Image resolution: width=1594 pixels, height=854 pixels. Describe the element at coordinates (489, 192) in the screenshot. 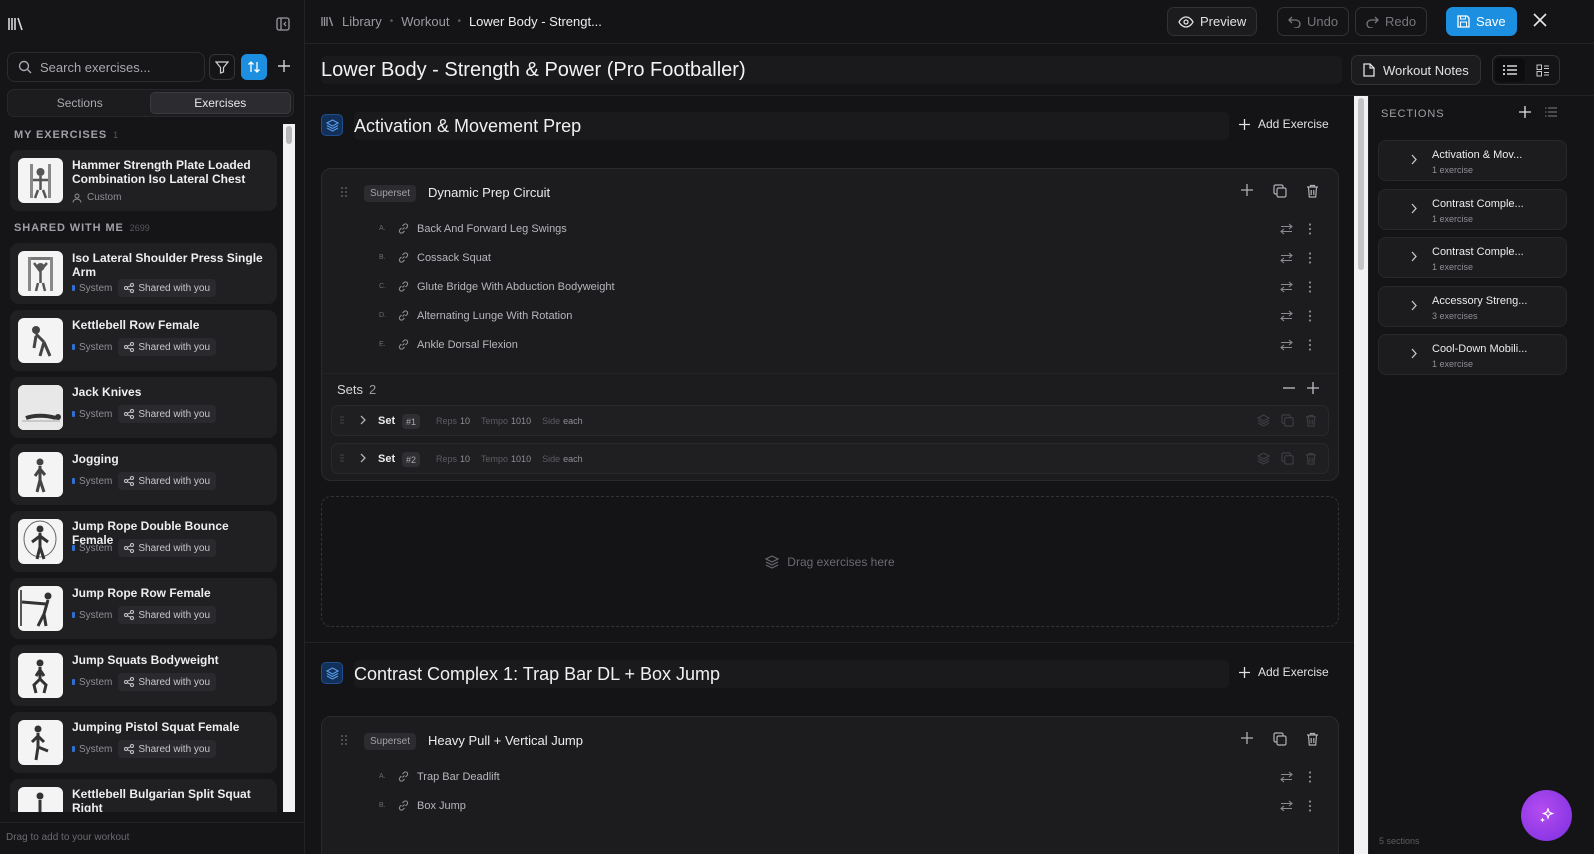

I see `superset-name: Dynamic Prep Circuit` at that location.